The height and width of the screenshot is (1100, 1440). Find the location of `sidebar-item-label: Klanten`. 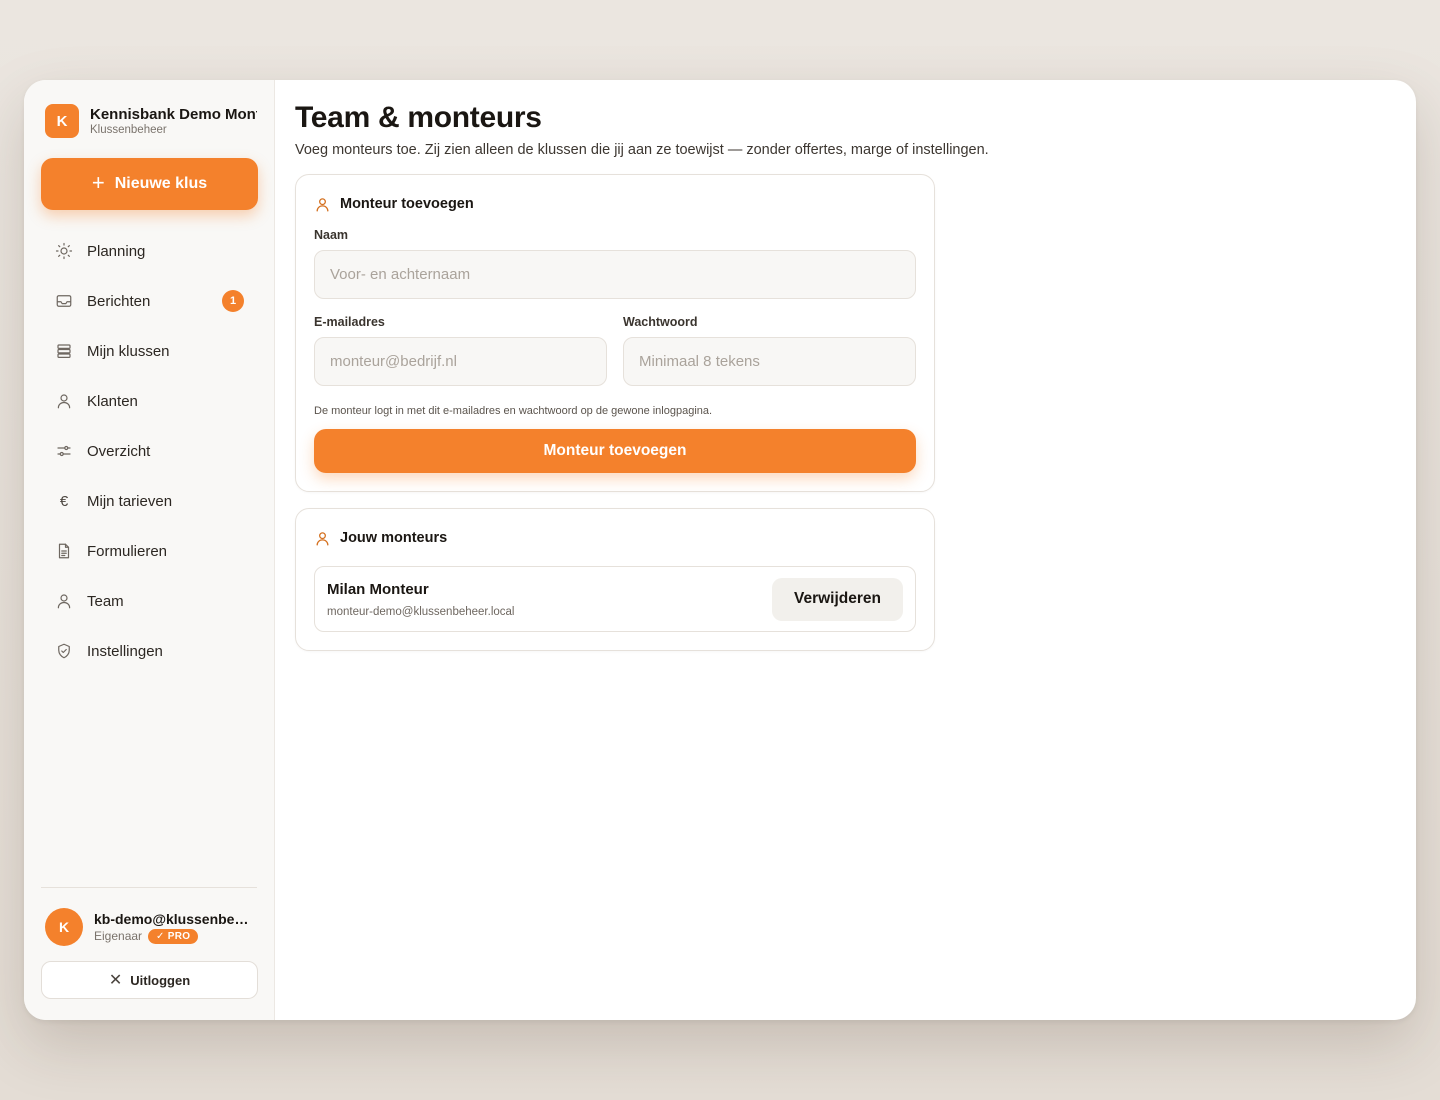

sidebar-item-label: Klanten is located at coordinates (112, 401).